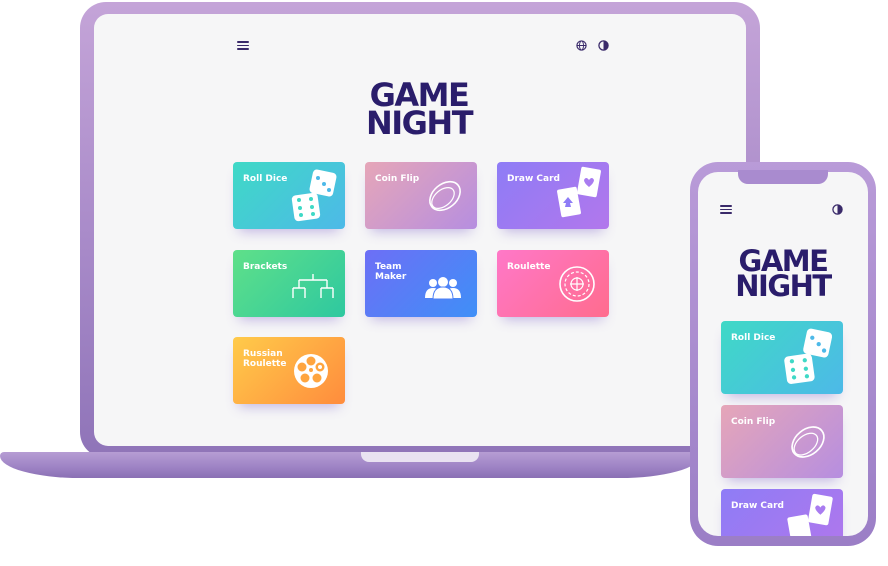 This screenshot has width=888, height=566. Describe the element at coordinates (350, 465) in the screenshot. I see `laptop-base` at that location.